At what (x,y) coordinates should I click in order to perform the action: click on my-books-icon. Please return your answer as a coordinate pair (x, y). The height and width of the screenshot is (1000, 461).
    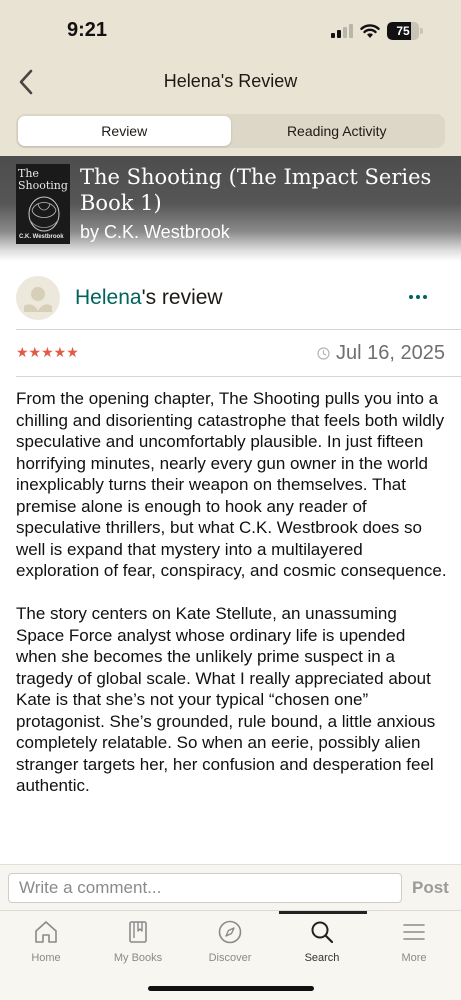
    Looking at the image, I should click on (138, 932).